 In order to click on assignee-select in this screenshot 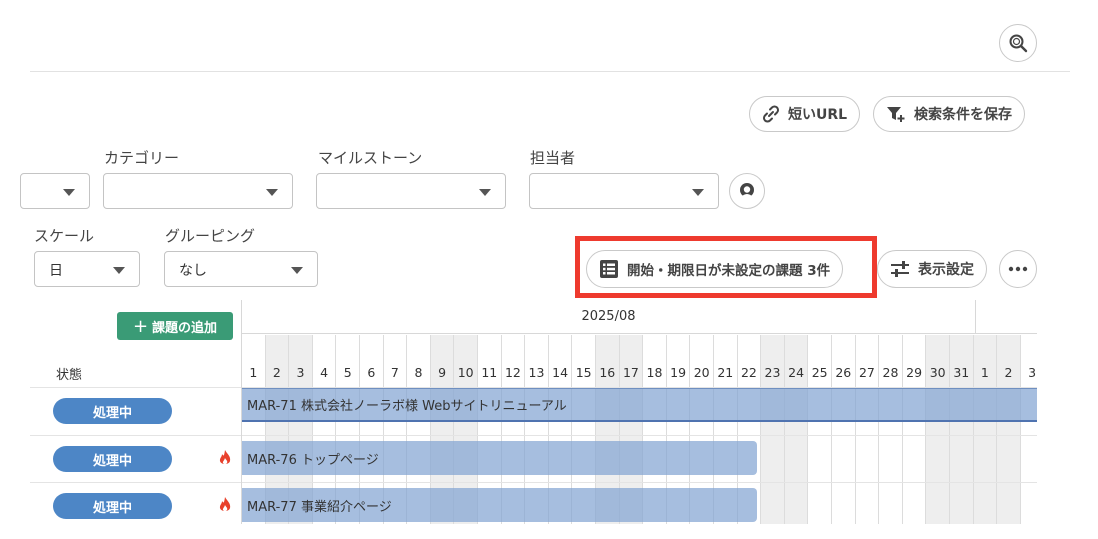, I will do `click(624, 191)`.